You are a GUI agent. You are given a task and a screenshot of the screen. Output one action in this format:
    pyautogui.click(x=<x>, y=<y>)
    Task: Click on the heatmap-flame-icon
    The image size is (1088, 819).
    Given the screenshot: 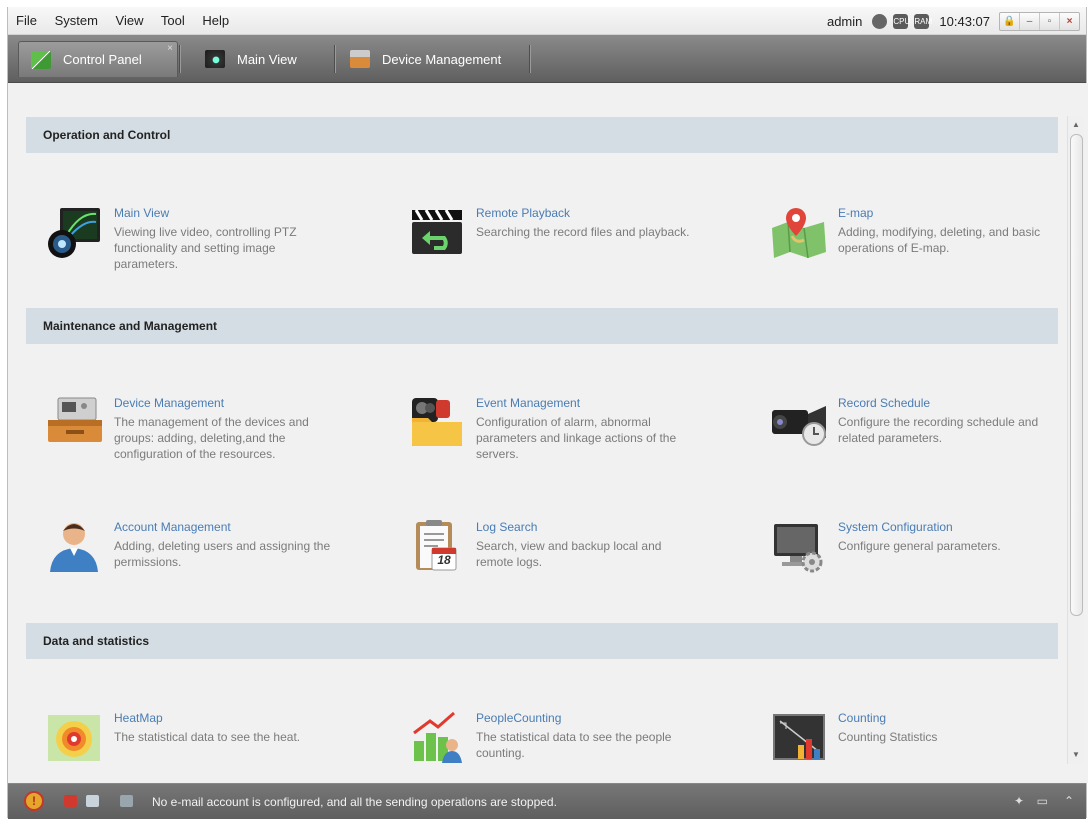 What is the action you would take?
    pyautogui.click(x=74, y=738)
    